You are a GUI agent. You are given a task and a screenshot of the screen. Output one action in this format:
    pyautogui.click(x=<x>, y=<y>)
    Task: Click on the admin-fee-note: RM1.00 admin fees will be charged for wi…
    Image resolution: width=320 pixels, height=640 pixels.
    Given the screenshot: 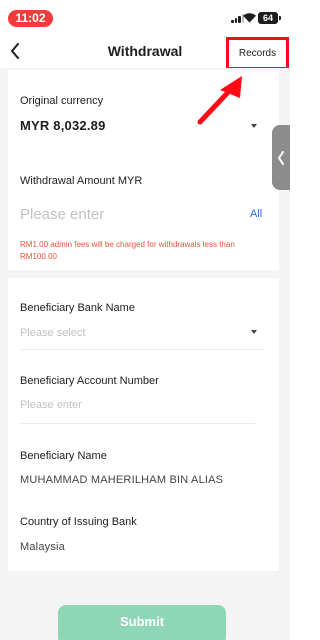 What is the action you would take?
    pyautogui.click(x=127, y=250)
    